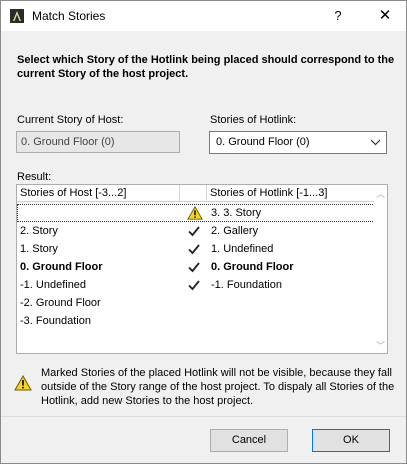  I want to click on table-row: 1. Story 1. Undefined, so click(196, 249).